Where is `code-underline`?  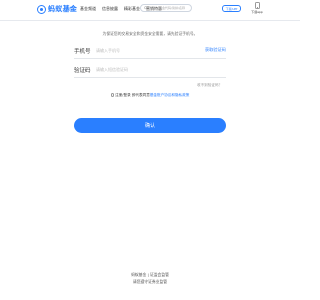
code-underline is located at coordinates (150, 77).